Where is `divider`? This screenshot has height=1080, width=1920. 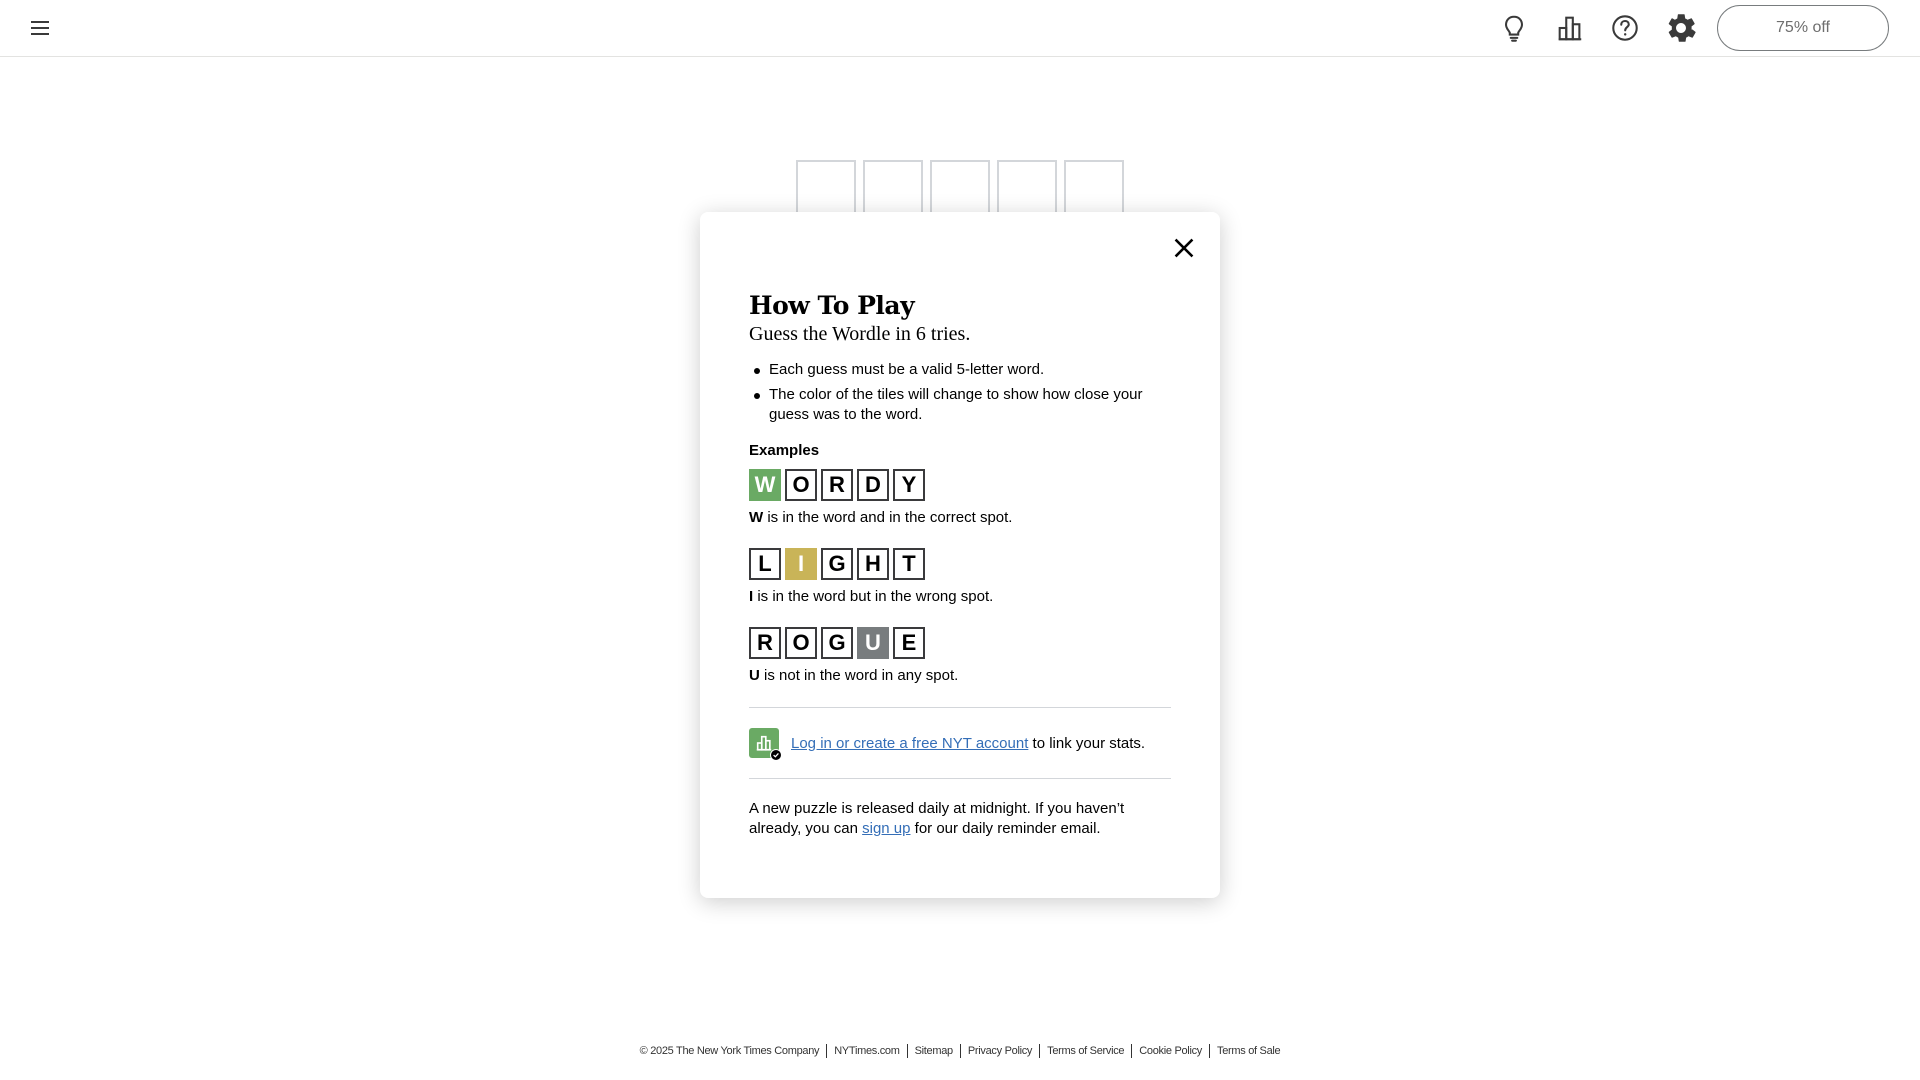 divider is located at coordinates (960, 778).